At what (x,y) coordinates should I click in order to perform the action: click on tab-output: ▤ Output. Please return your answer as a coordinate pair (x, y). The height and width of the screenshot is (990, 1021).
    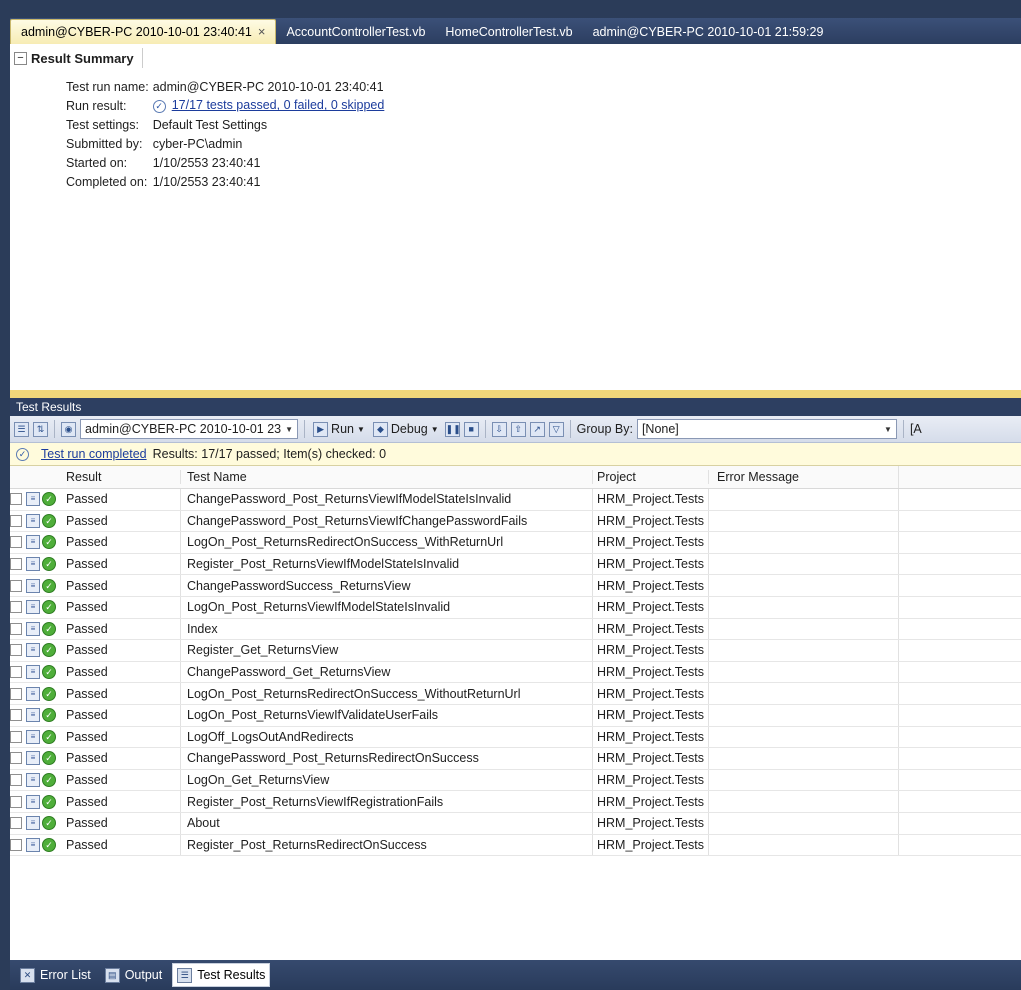
    Looking at the image, I should click on (134, 975).